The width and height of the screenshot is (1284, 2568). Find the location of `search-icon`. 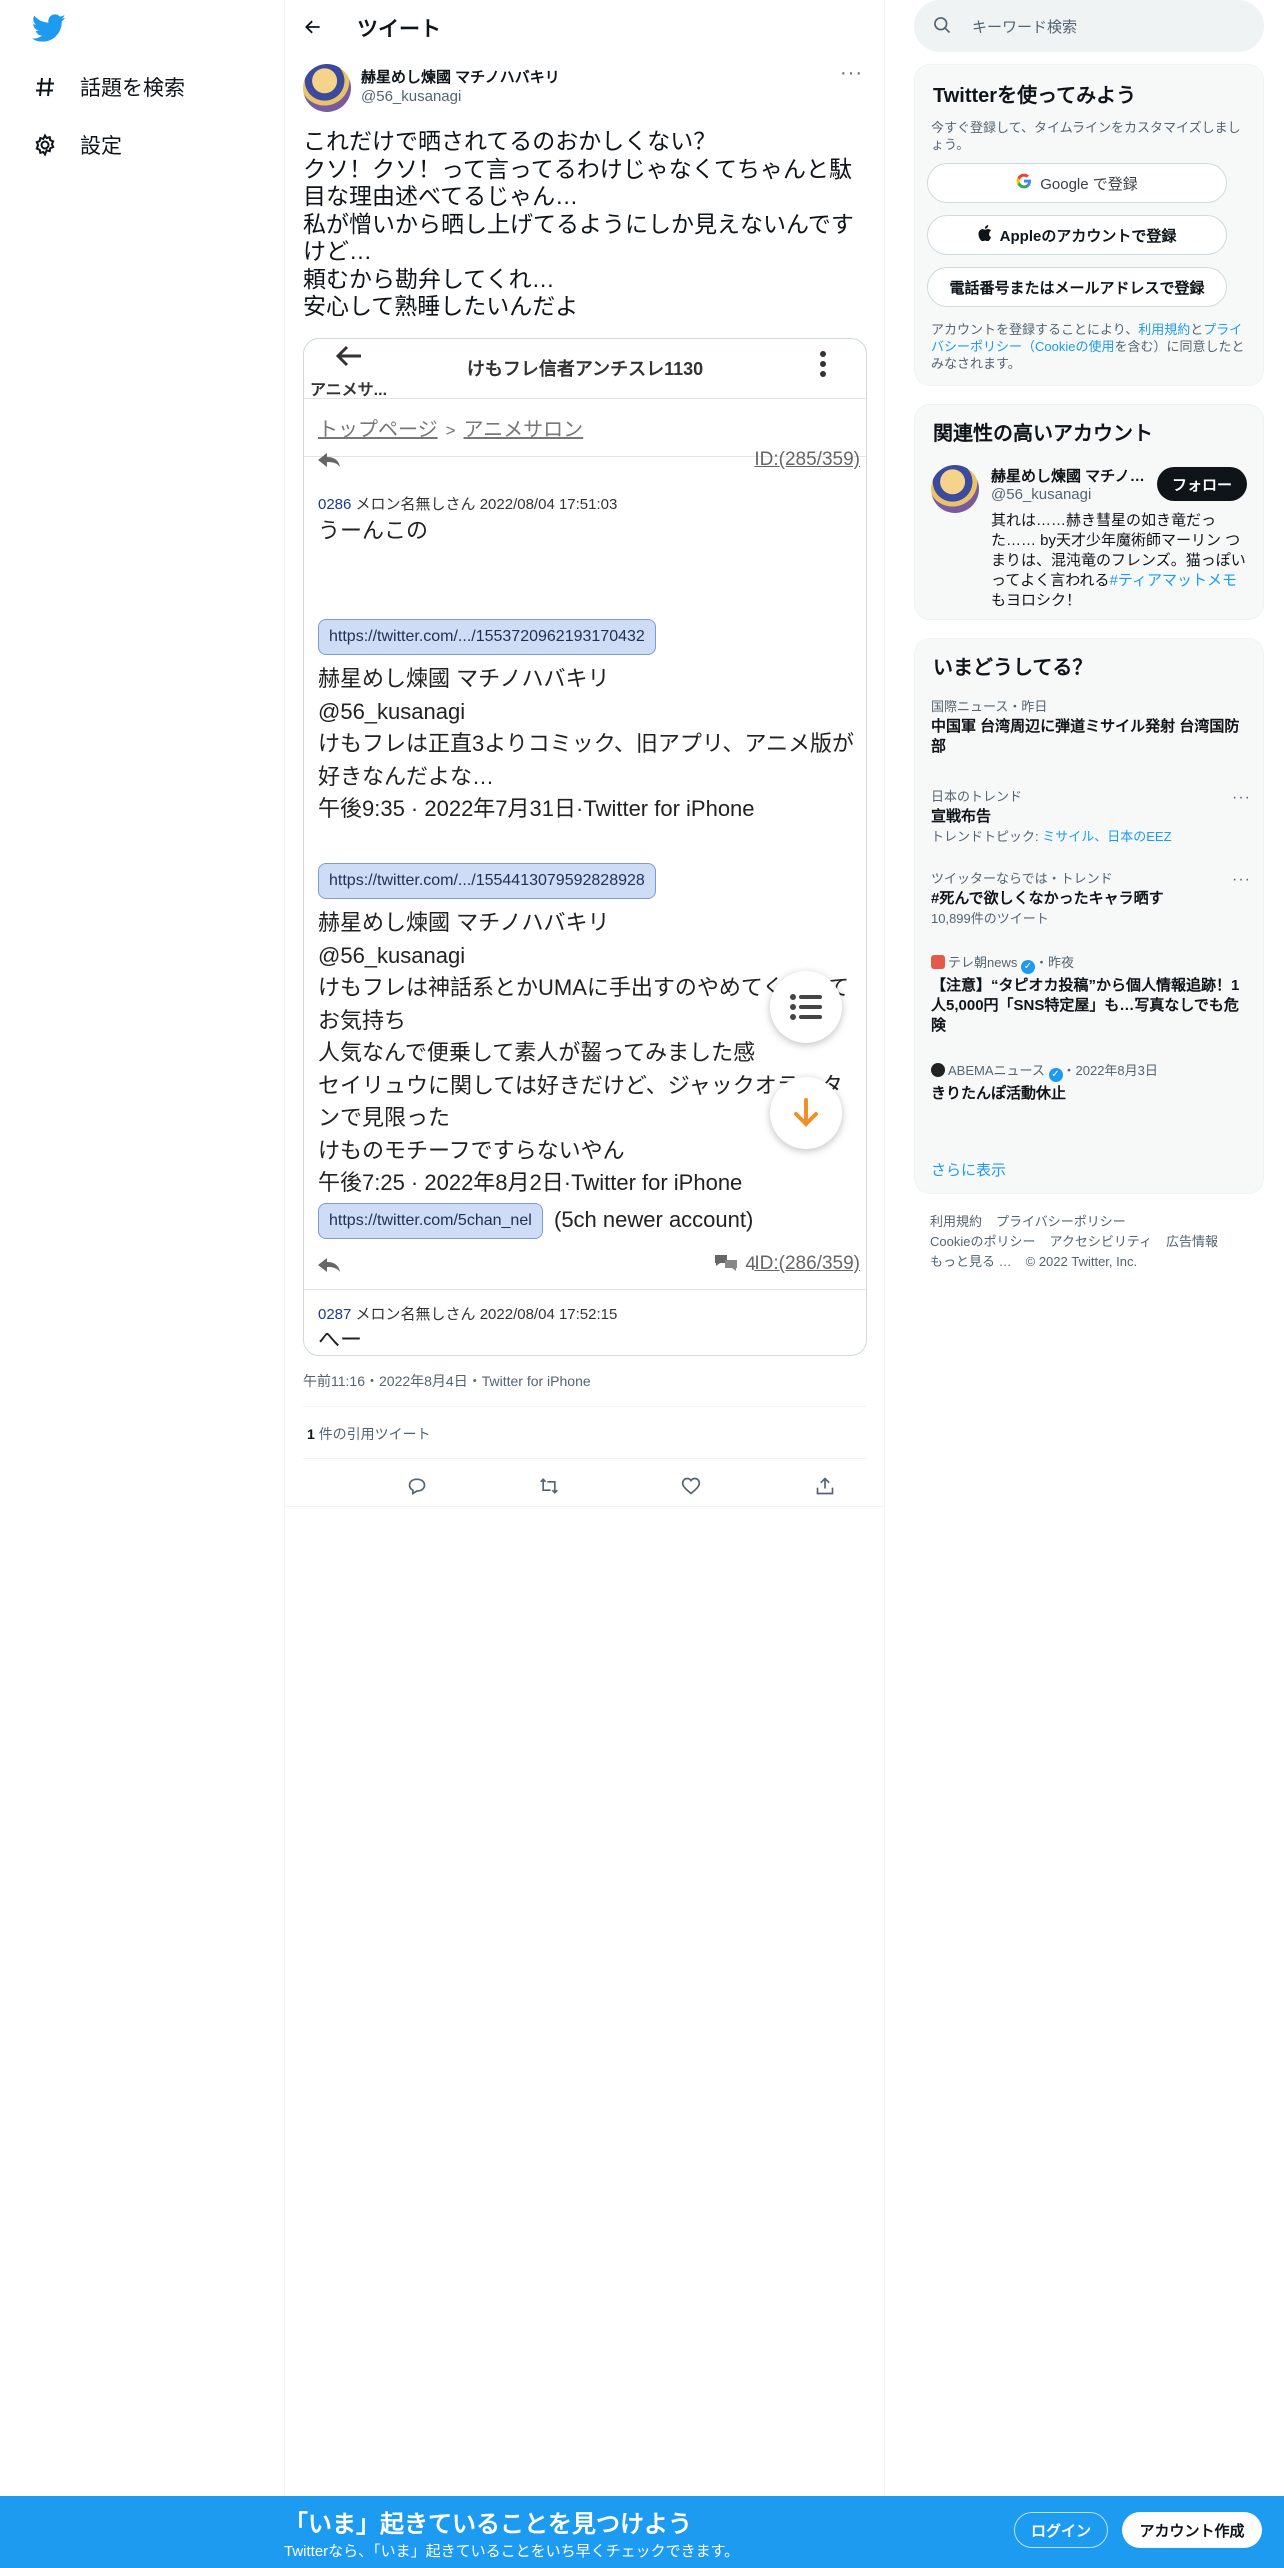

search-icon is located at coordinates (942, 27).